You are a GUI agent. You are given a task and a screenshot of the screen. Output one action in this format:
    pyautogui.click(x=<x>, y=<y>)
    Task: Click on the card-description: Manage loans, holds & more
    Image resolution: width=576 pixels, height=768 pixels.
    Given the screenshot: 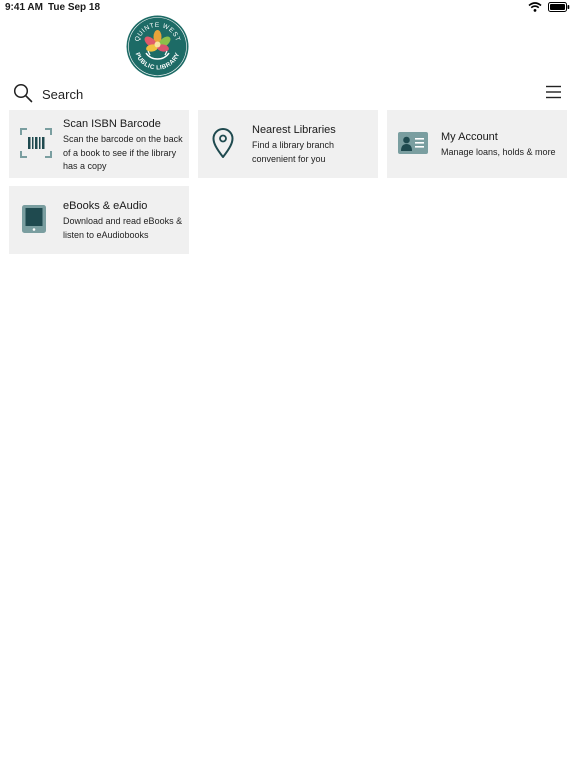 What is the action you would take?
    pyautogui.click(x=498, y=152)
    